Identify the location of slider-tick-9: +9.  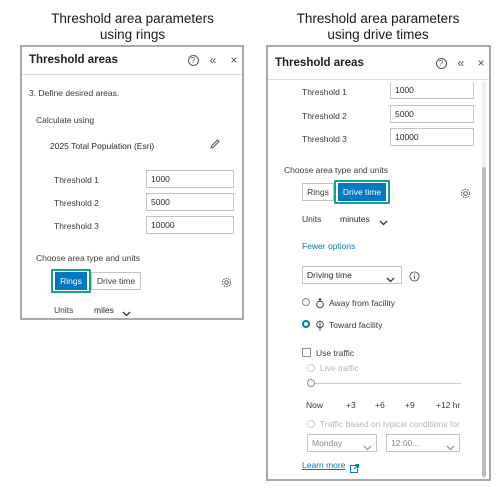
(410, 405).